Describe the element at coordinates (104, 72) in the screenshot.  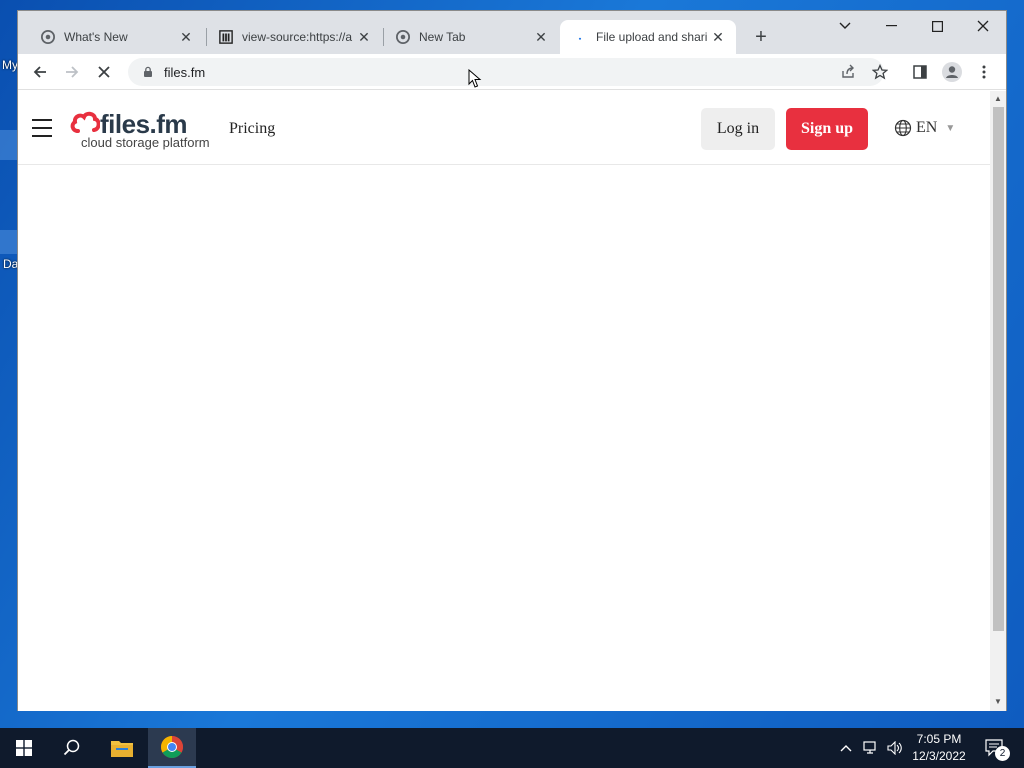
I see `stop-loading-button` at that location.